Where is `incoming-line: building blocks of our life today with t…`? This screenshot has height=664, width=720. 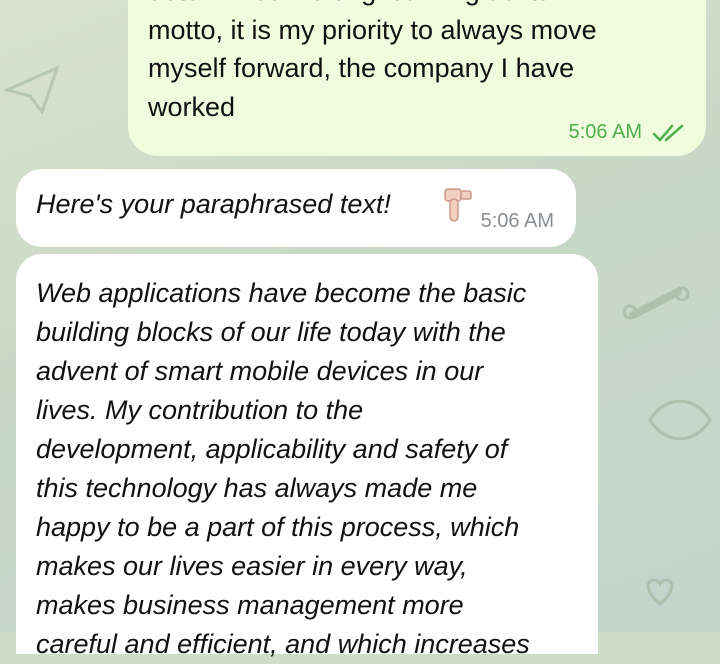 incoming-line: building blocks of our life today with t… is located at coordinates (271, 332).